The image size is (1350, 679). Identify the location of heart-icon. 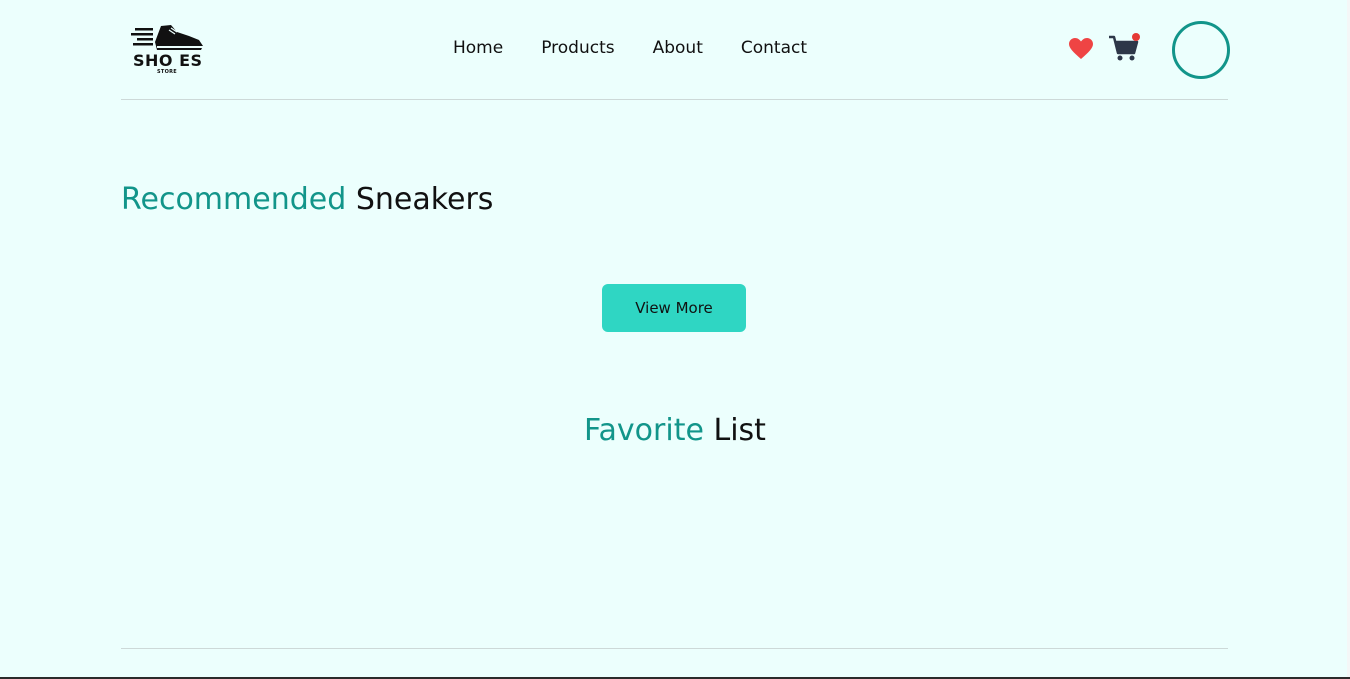
(1081, 49).